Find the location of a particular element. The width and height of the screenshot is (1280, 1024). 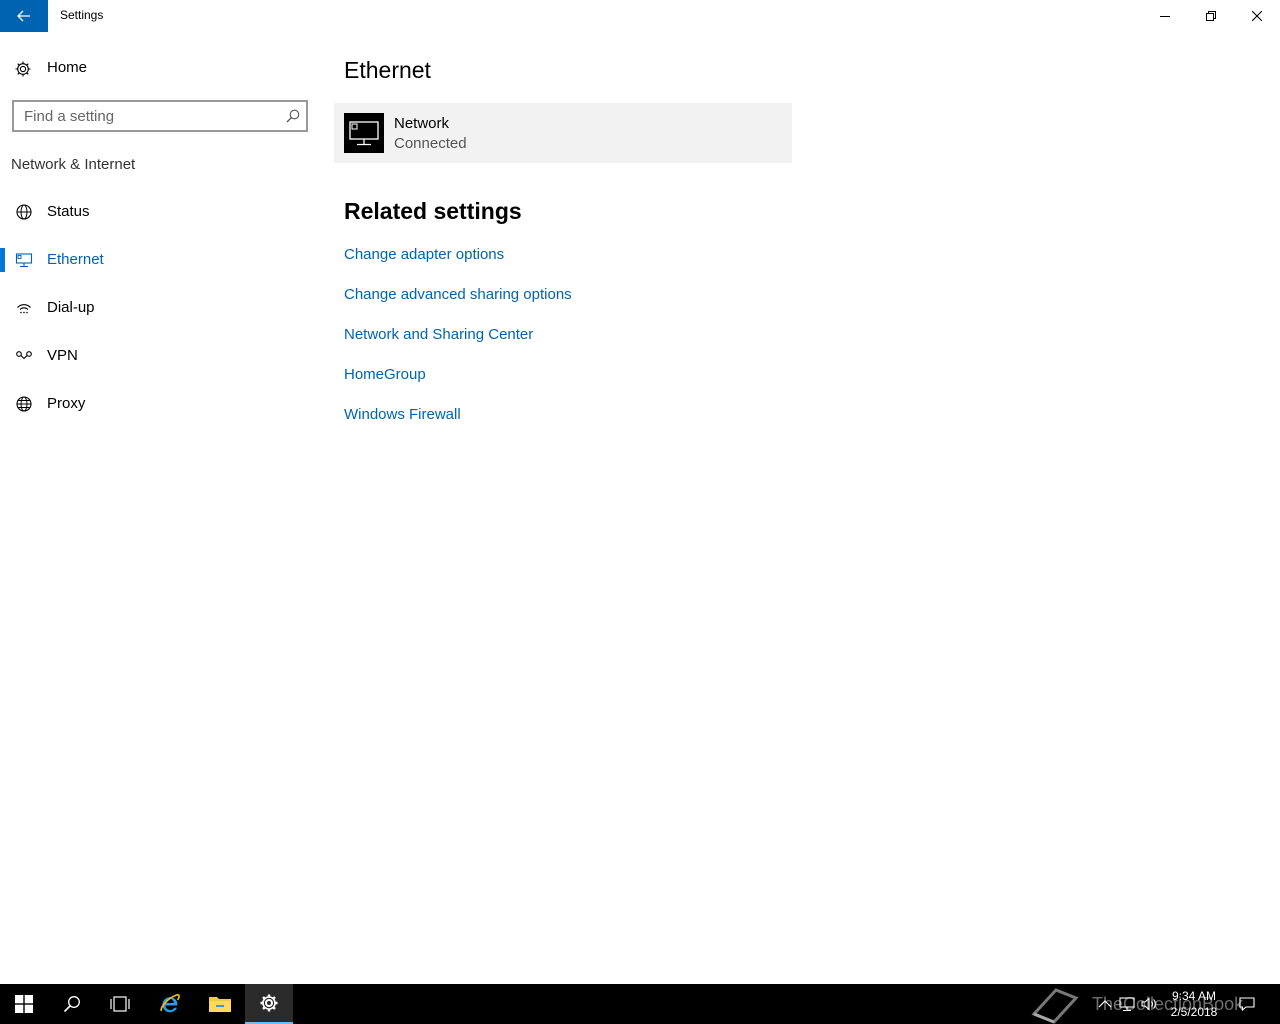

related-settings-heading: Related settings is located at coordinates (433, 211).